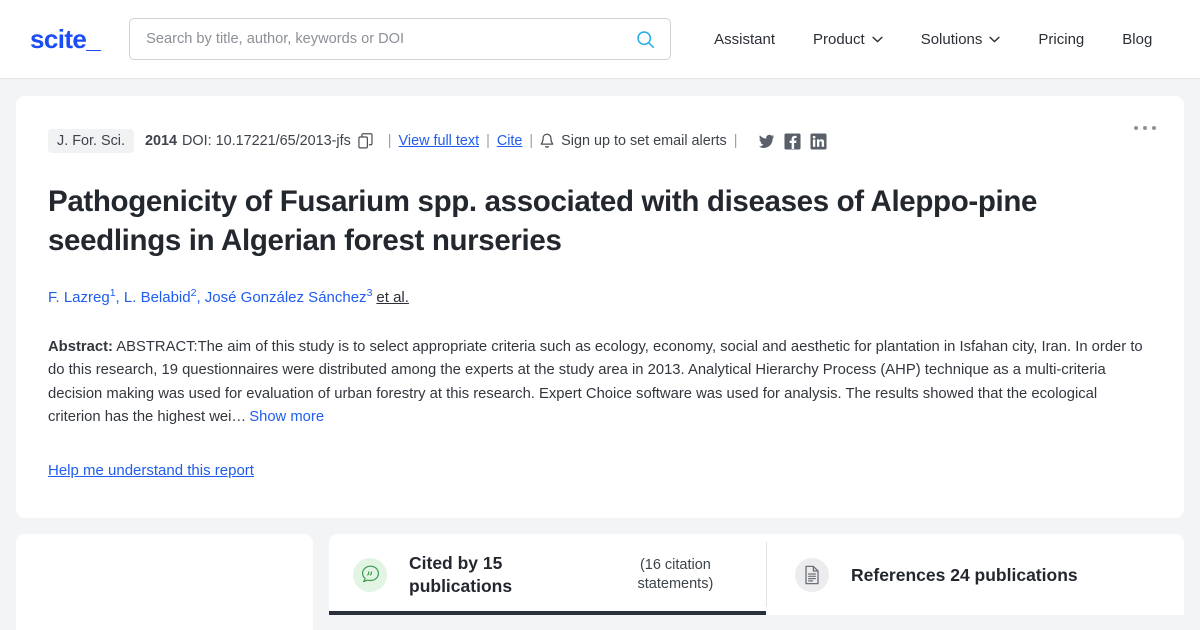 This screenshot has width=1200, height=630. I want to click on facebook-icon, so click(792, 141).